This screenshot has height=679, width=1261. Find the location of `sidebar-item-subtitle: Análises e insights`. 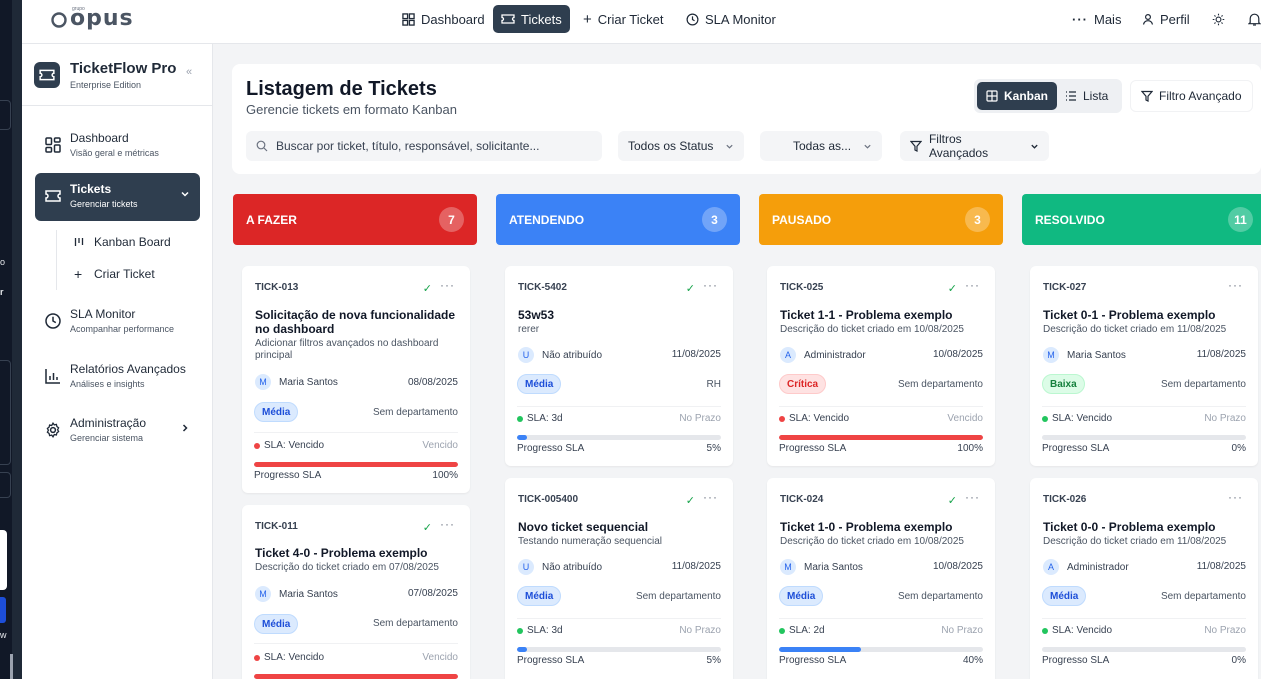

sidebar-item-subtitle: Análises e insights is located at coordinates (107, 384).